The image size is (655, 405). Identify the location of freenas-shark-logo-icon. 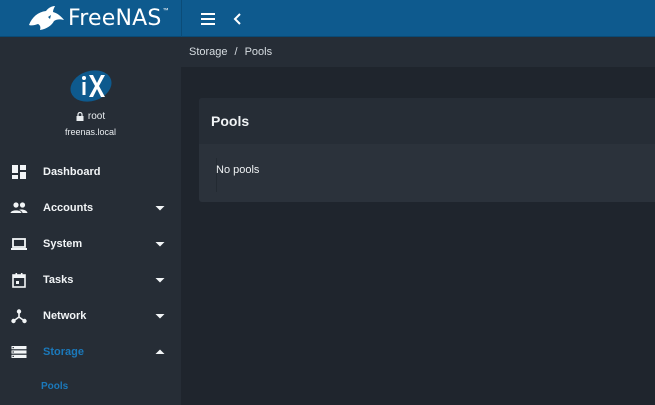
(46, 17).